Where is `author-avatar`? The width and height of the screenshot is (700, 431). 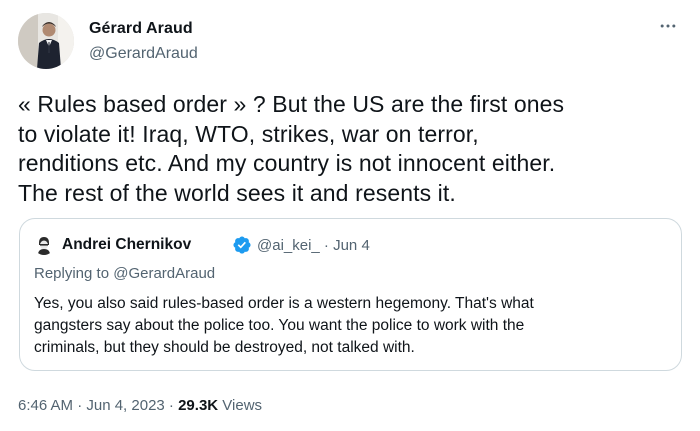 author-avatar is located at coordinates (46, 41).